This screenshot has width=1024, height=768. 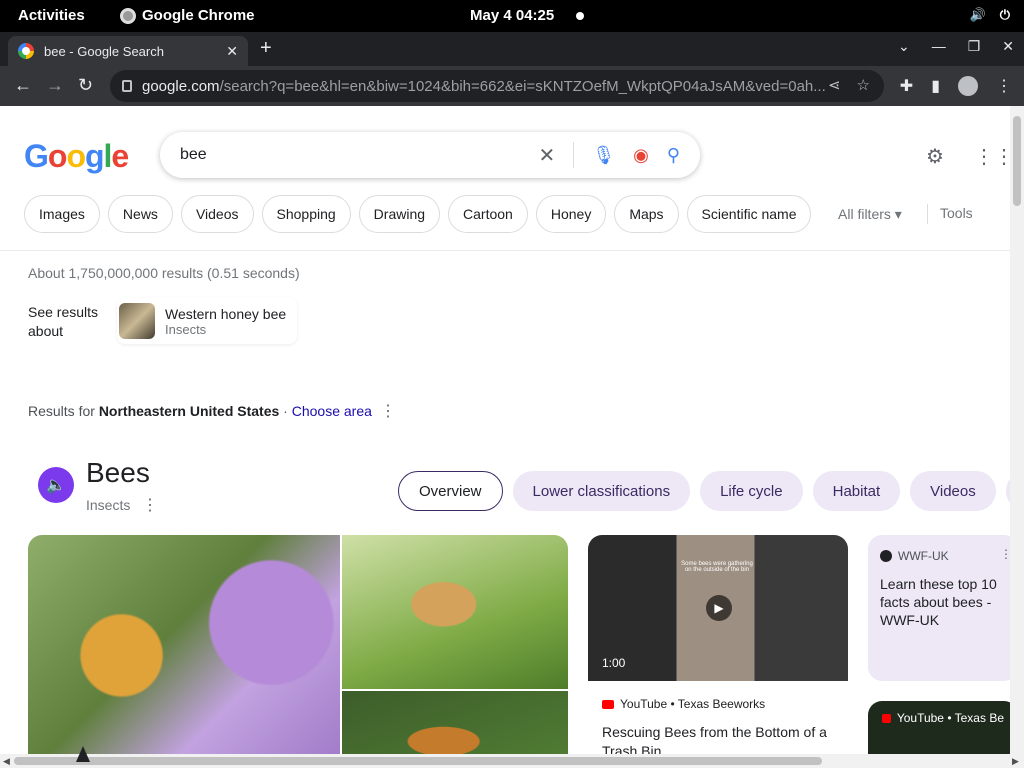 What do you see at coordinates (935, 86) in the screenshot?
I see `side-panel-icon: ▮` at bounding box center [935, 86].